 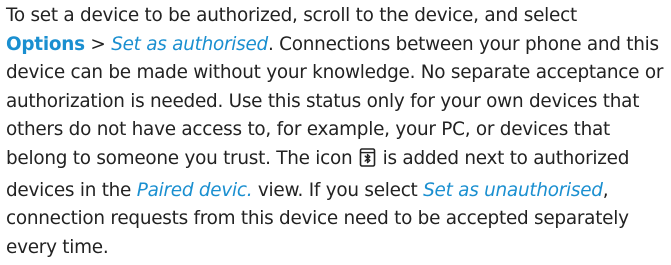 I want to click on options-menu-label: Options, so click(x=45, y=44).